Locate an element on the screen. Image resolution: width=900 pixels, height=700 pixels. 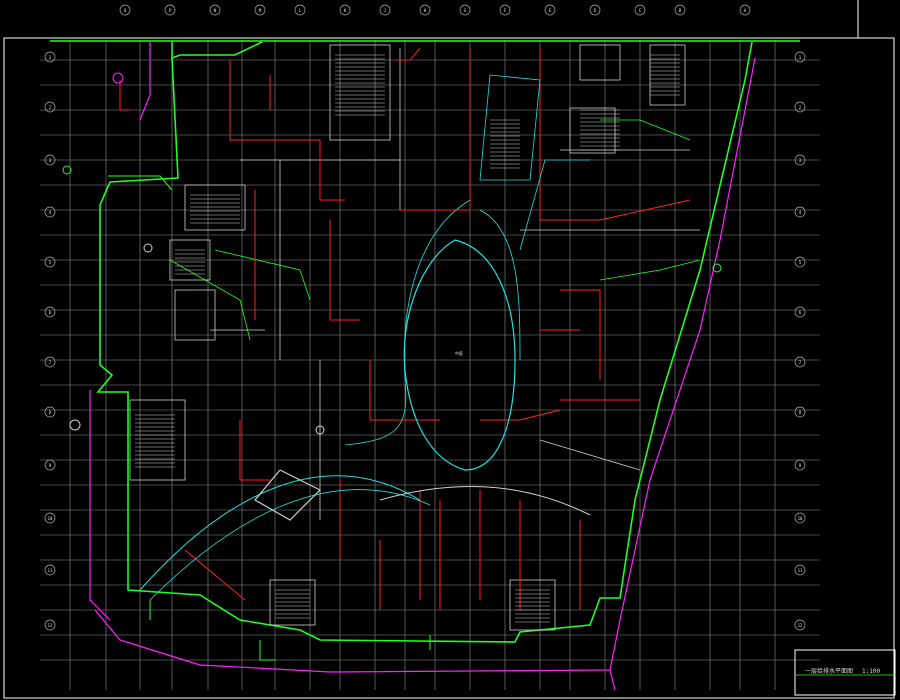
top-grid-label: B is located at coordinates (680, 10).